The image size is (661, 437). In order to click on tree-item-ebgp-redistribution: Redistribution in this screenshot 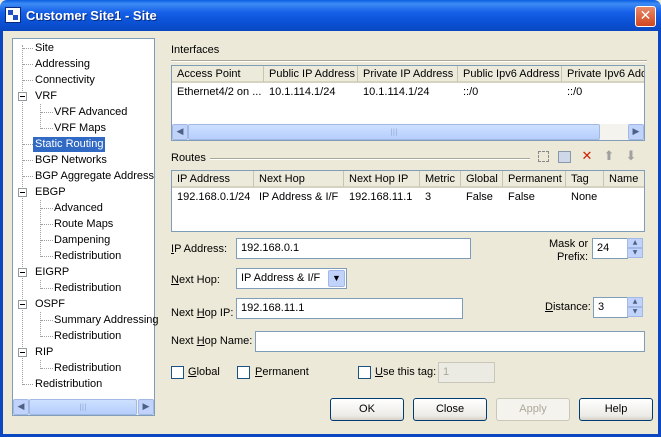, I will do `click(87, 256)`.